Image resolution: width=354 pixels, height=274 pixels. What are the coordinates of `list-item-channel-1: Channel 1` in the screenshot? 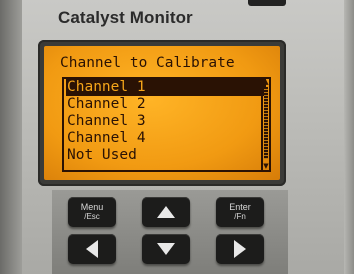 It's located at (166, 87).